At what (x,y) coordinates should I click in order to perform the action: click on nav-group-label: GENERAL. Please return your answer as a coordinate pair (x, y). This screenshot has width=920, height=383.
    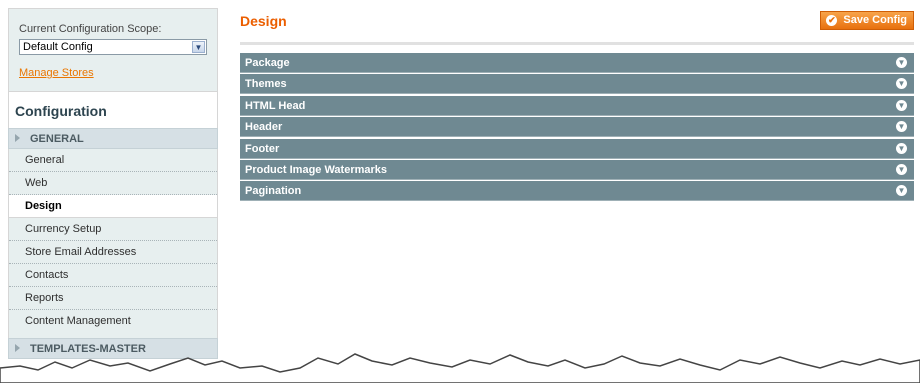
    Looking at the image, I should click on (57, 139).